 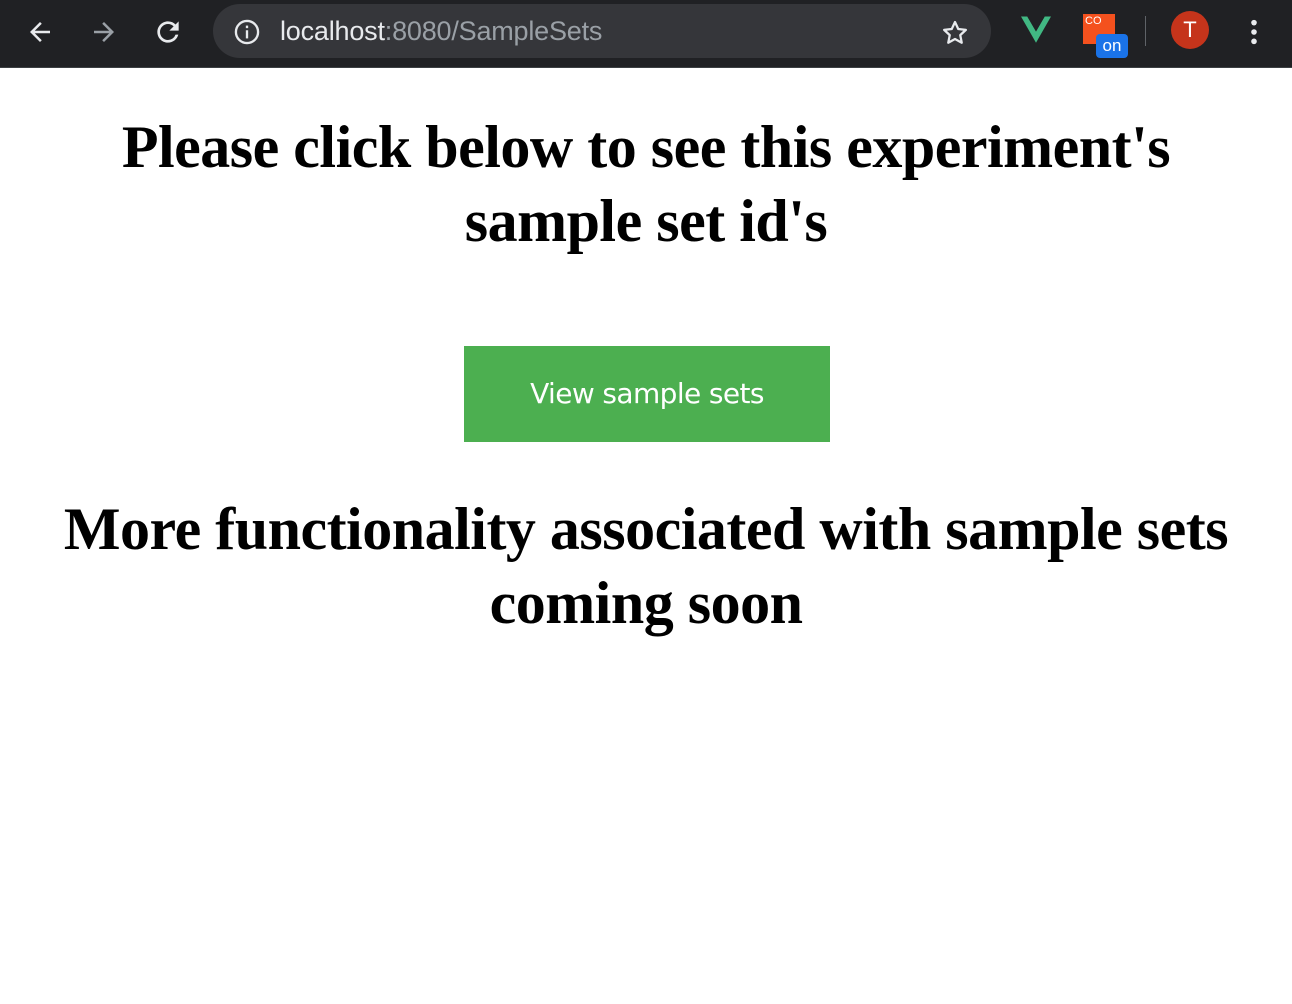 I want to click on cors-extension-button: CO on, so click(x=1107, y=36).